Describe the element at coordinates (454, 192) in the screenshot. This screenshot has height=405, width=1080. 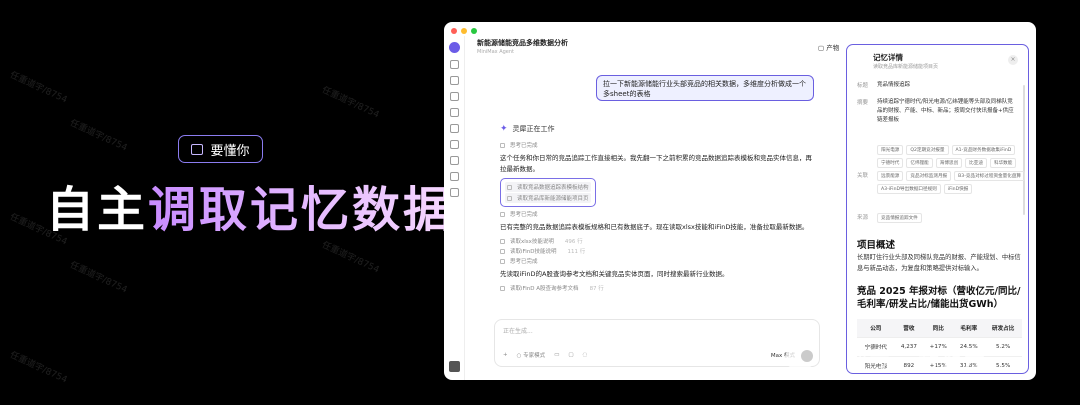
I see `clock-icon` at that location.